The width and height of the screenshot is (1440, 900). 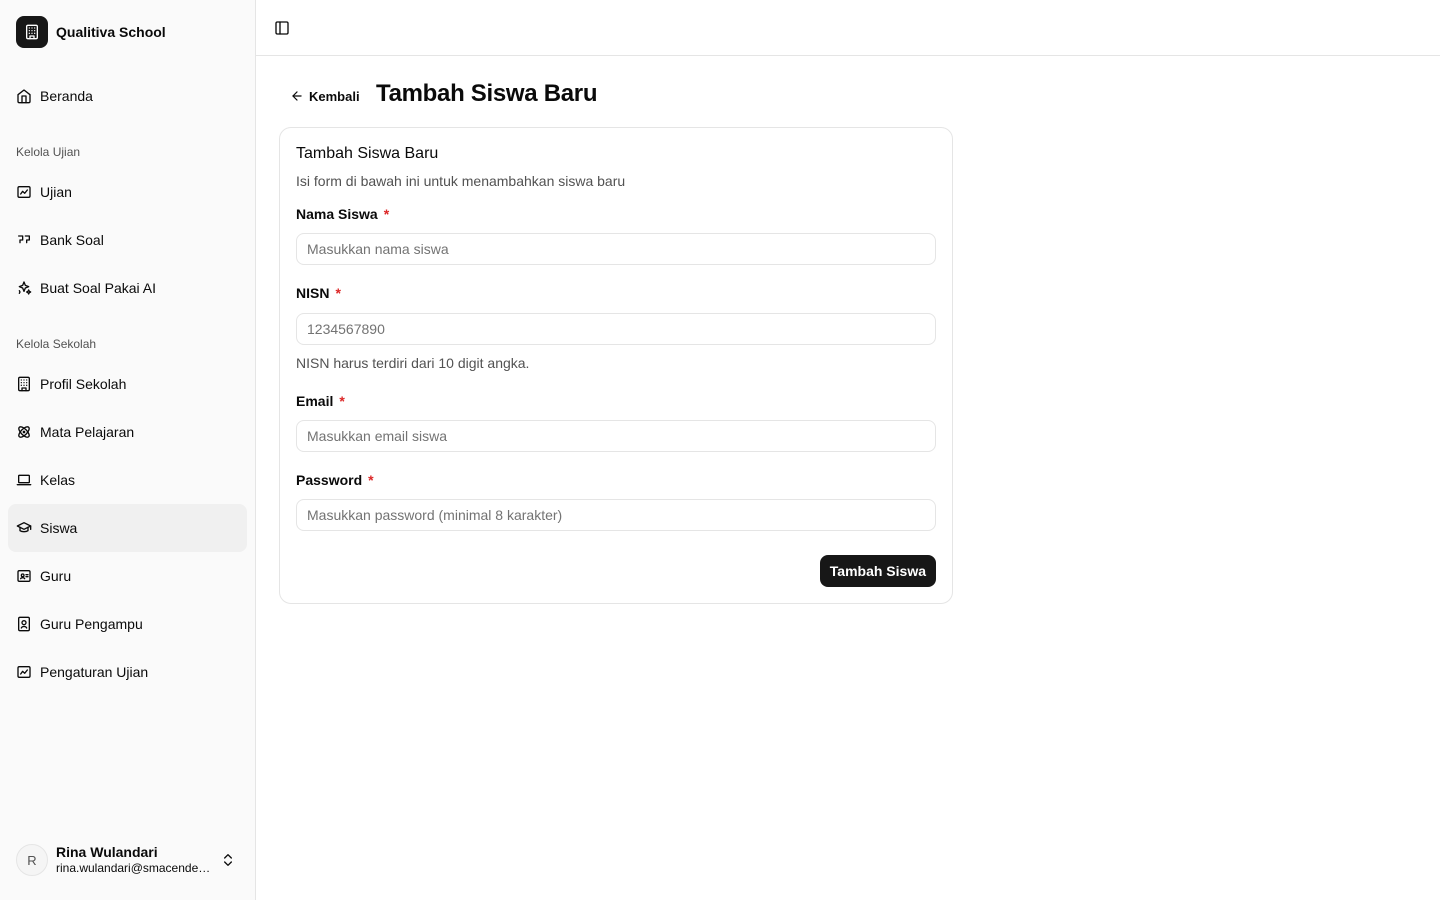 I want to click on password-input, so click(x=616, y=515).